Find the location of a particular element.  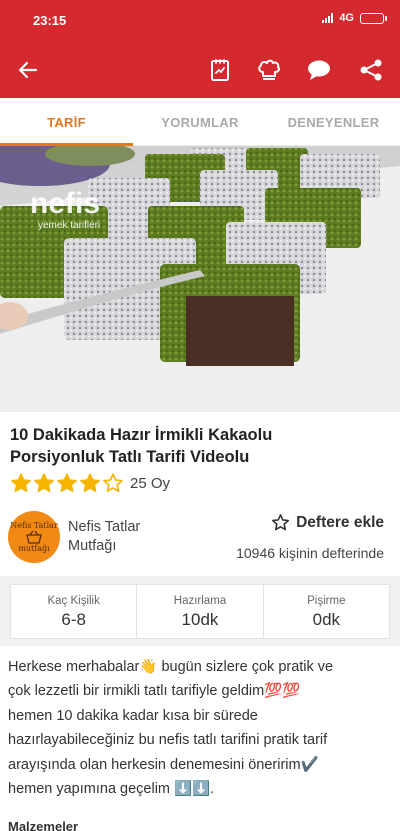

status-bar: 23:15 4G is located at coordinates (200, 21).